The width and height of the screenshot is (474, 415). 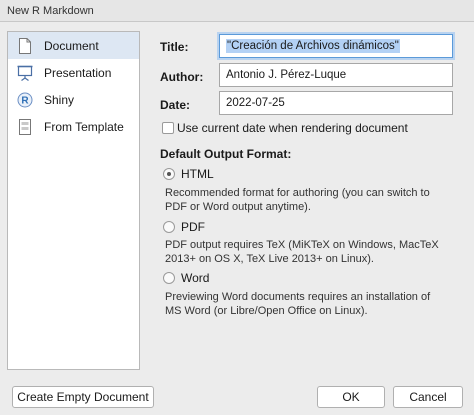 I want to click on svg-text: R, so click(x=25, y=100).